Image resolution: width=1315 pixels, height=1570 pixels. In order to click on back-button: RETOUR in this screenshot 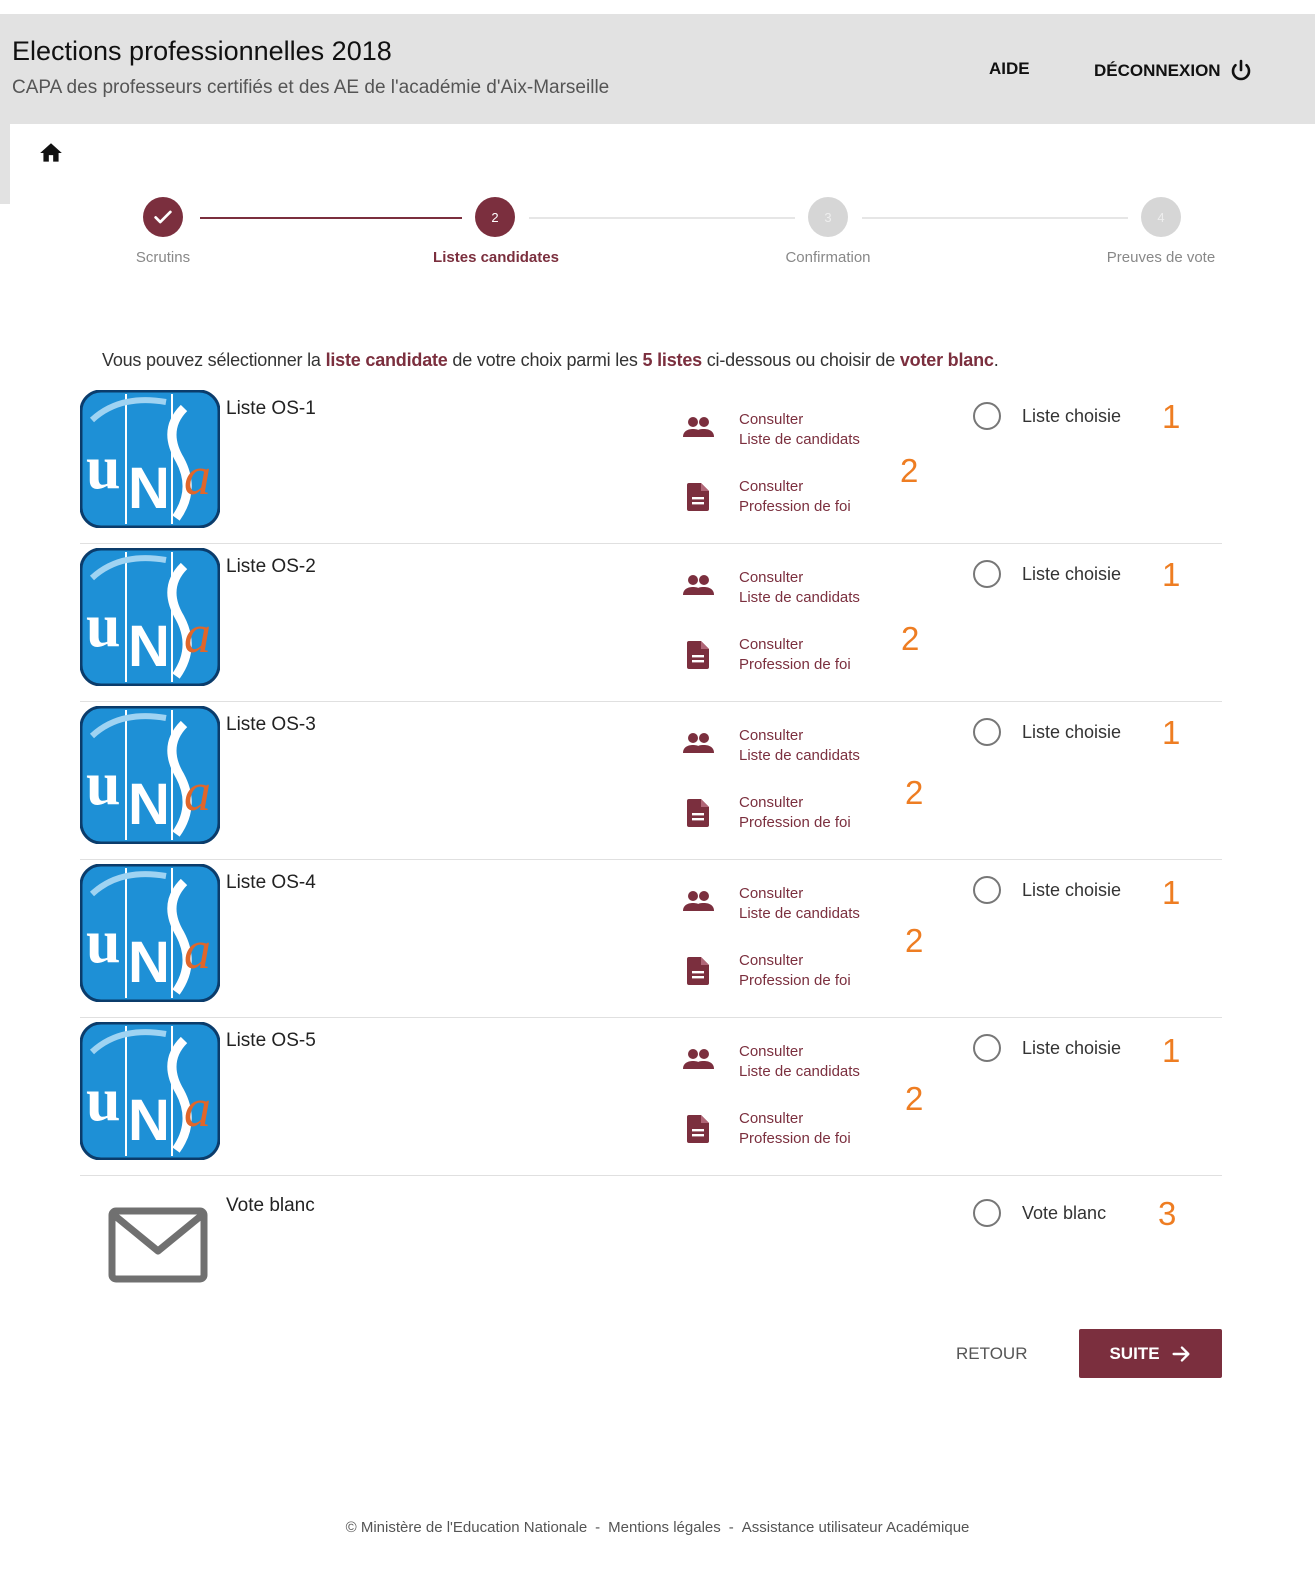, I will do `click(991, 1354)`.